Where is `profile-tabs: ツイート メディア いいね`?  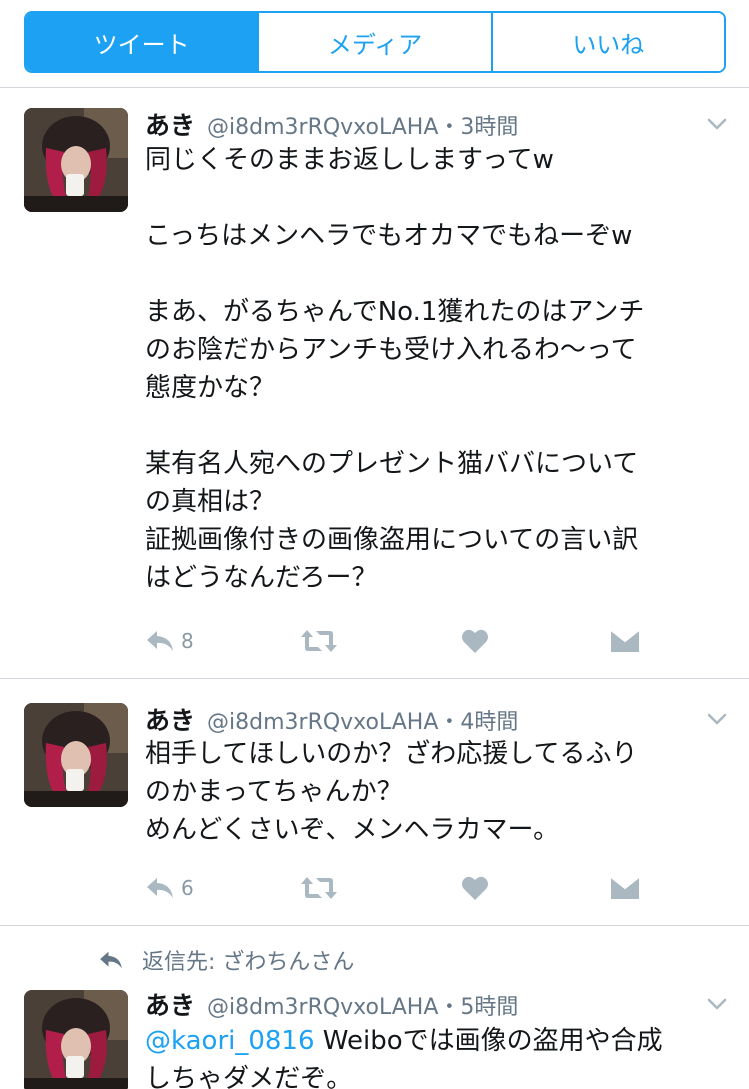
profile-tabs: ツイート メディア いいね is located at coordinates (375, 42).